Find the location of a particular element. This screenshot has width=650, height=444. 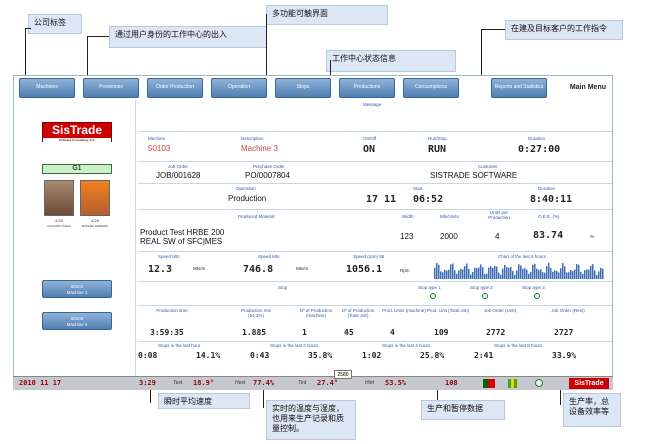

stop-type-3-indicator is located at coordinates (537, 296).